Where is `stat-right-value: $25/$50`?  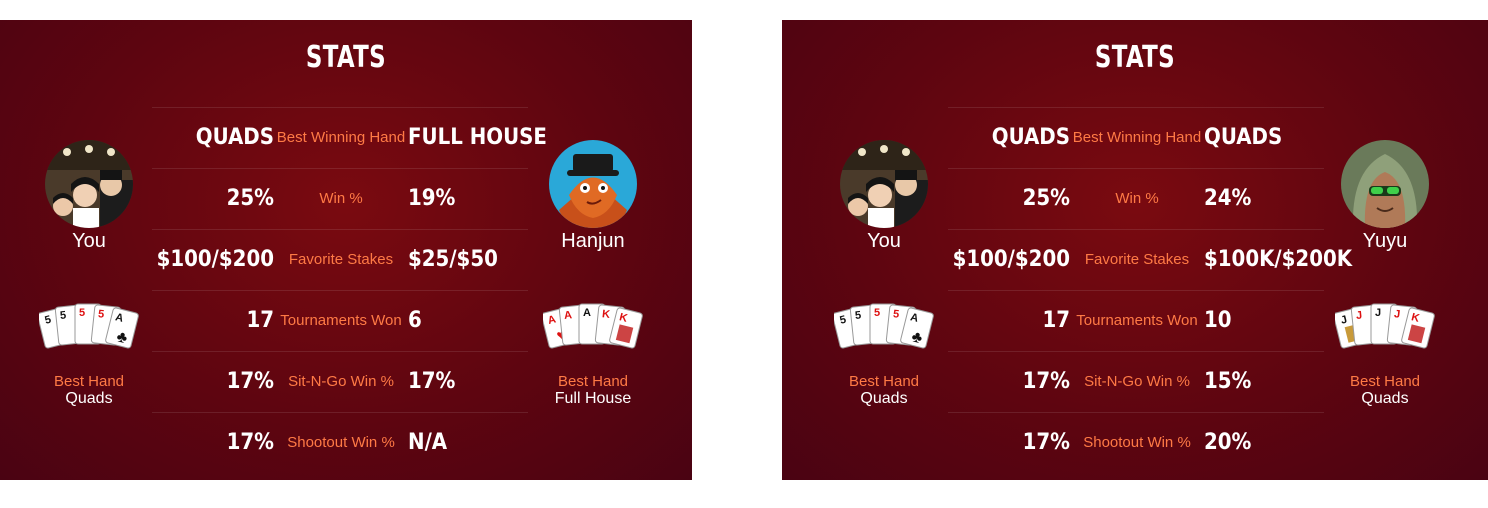
stat-right-value: $25/$50 is located at coordinates (453, 259).